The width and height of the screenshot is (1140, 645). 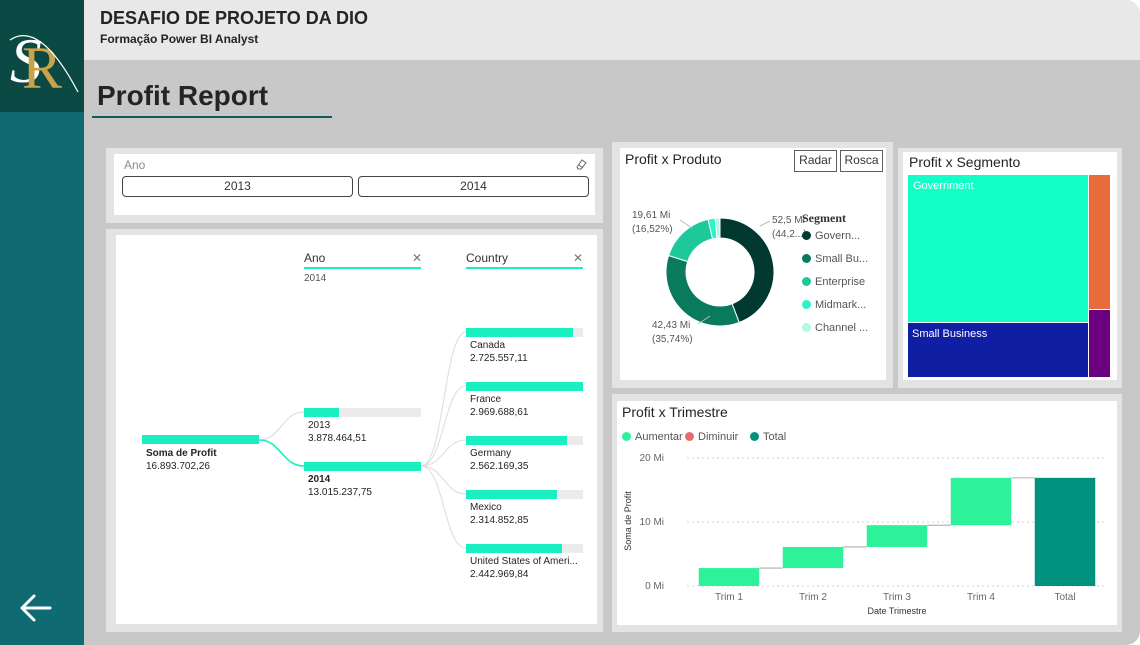 What do you see at coordinates (671, 325) in the screenshot?
I see `donut-data-label: 42,43 Mi` at bounding box center [671, 325].